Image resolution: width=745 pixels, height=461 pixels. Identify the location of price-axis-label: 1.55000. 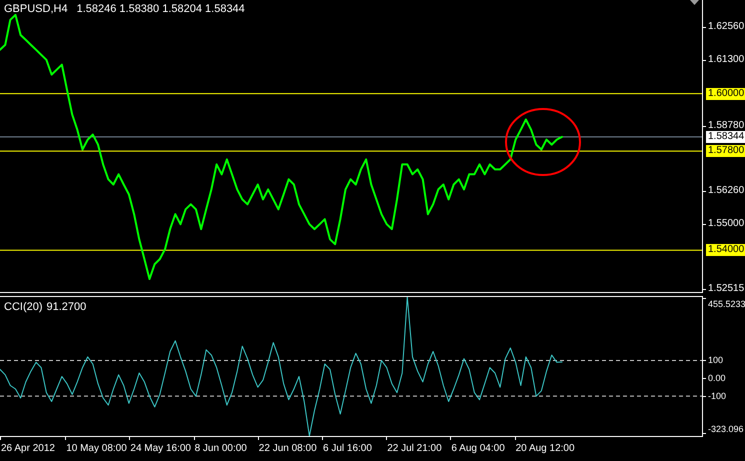
(726, 224).